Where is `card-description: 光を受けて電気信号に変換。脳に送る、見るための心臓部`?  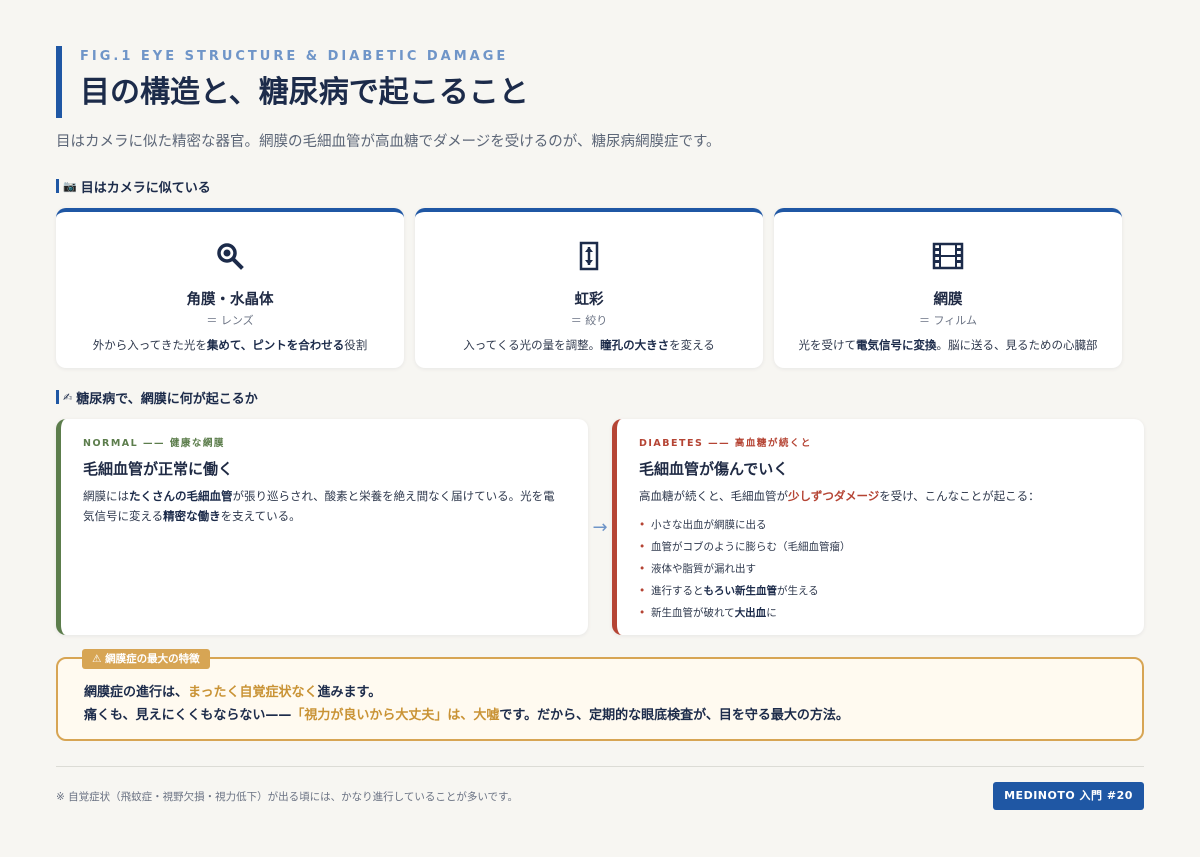
card-description: 光を受けて電気信号に変換。脳に送る、見るための心臓部 is located at coordinates (948, 345).